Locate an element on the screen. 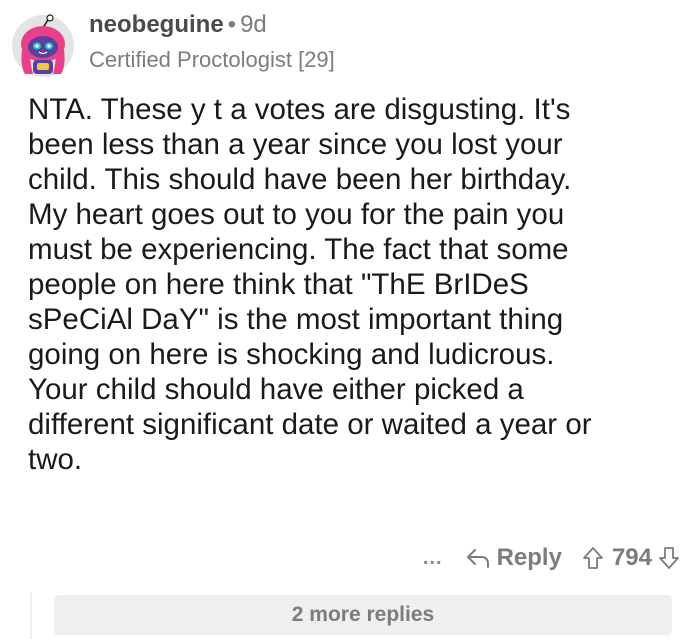 Image resolution: width=700 pixels, height=639 pixels. vote-controls: 794 is located at coordinates (631, 558).